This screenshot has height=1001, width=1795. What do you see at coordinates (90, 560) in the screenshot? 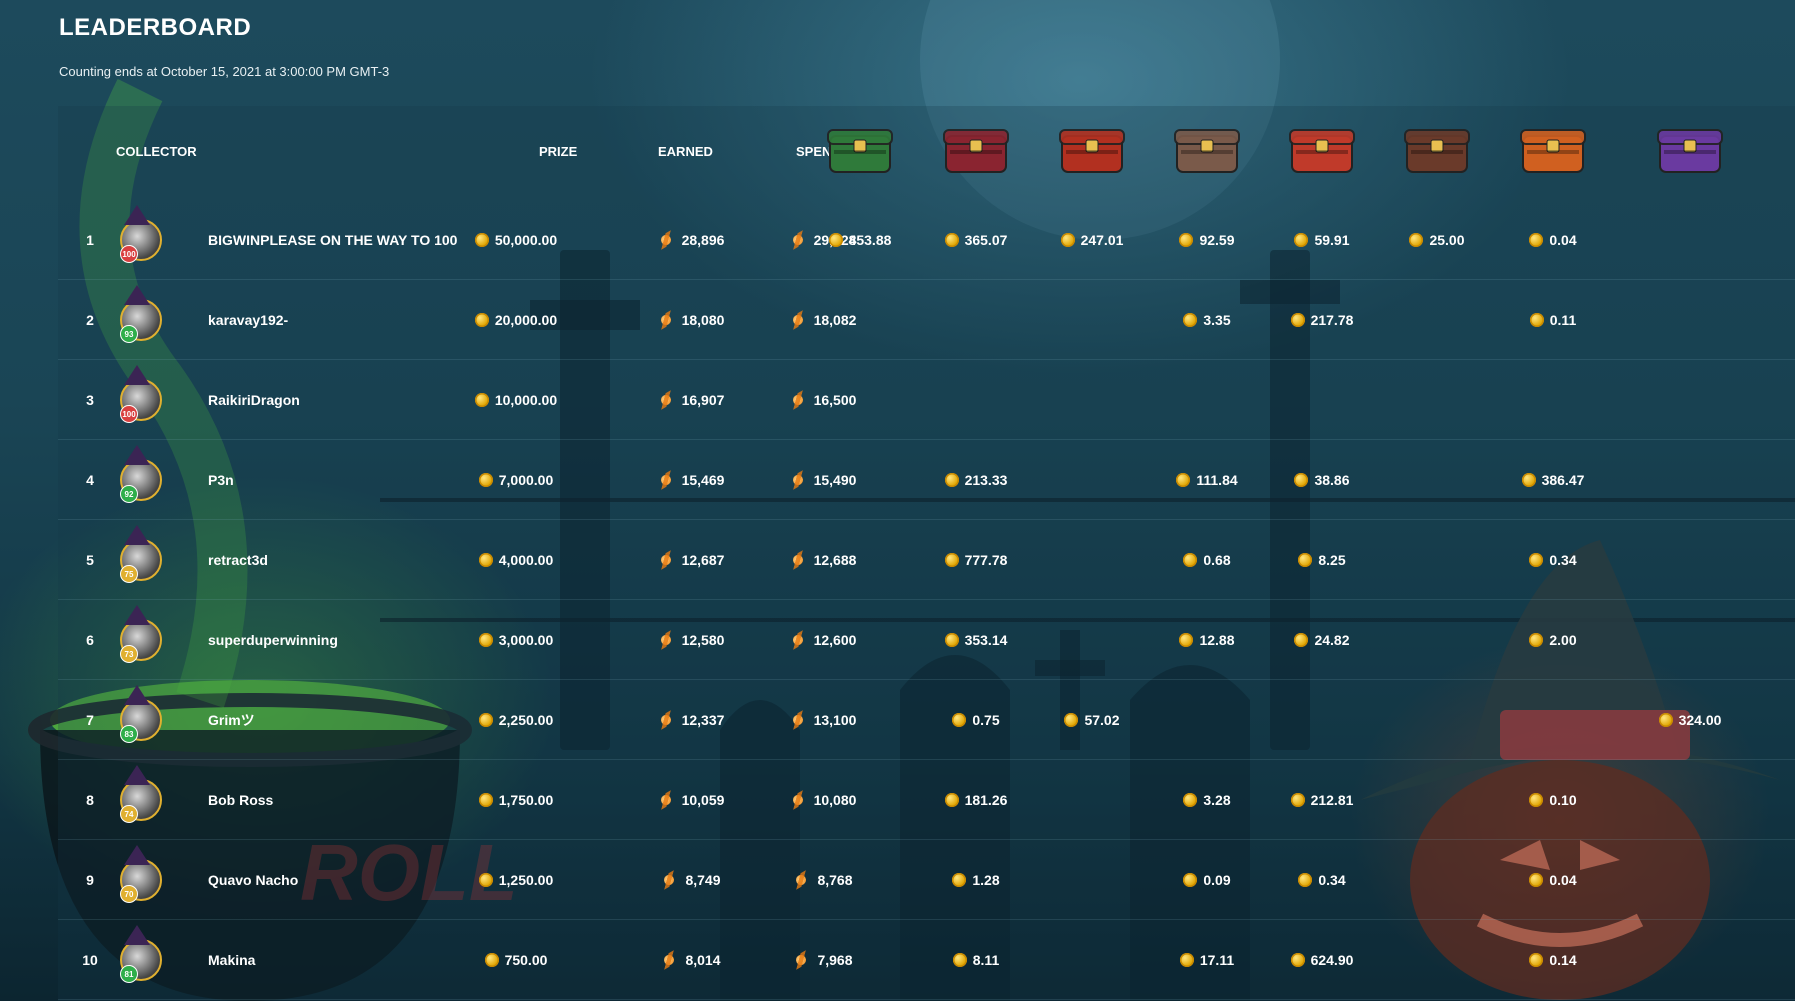
I see `rank-number: 5` at bounding box center [90, 560].